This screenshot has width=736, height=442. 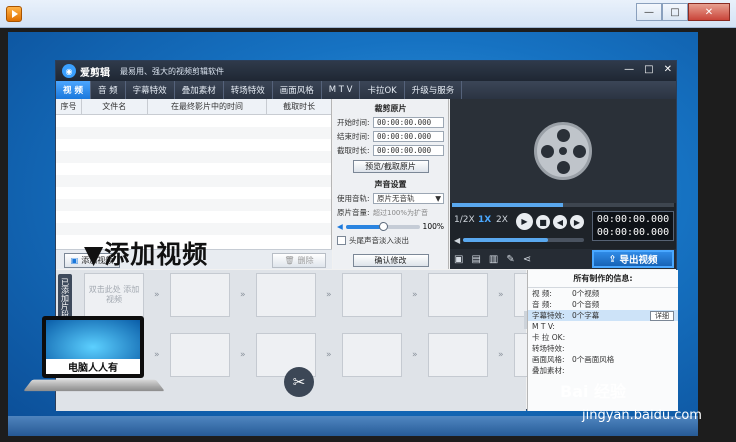 I want to click on laptop-screen: 电脑人人有, so click(x=93, y=347).